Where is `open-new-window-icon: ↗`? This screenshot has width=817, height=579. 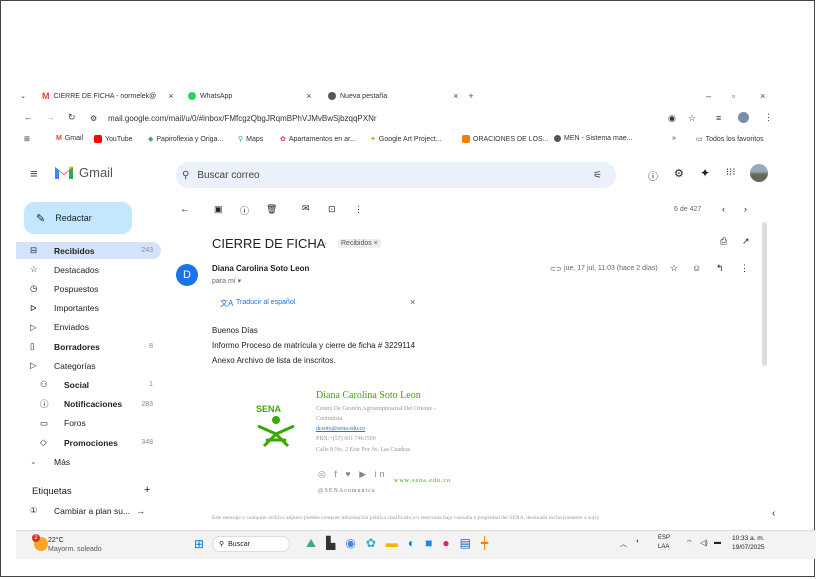 open-new-window-icon: ↗ is located at coordinates (746, 241).